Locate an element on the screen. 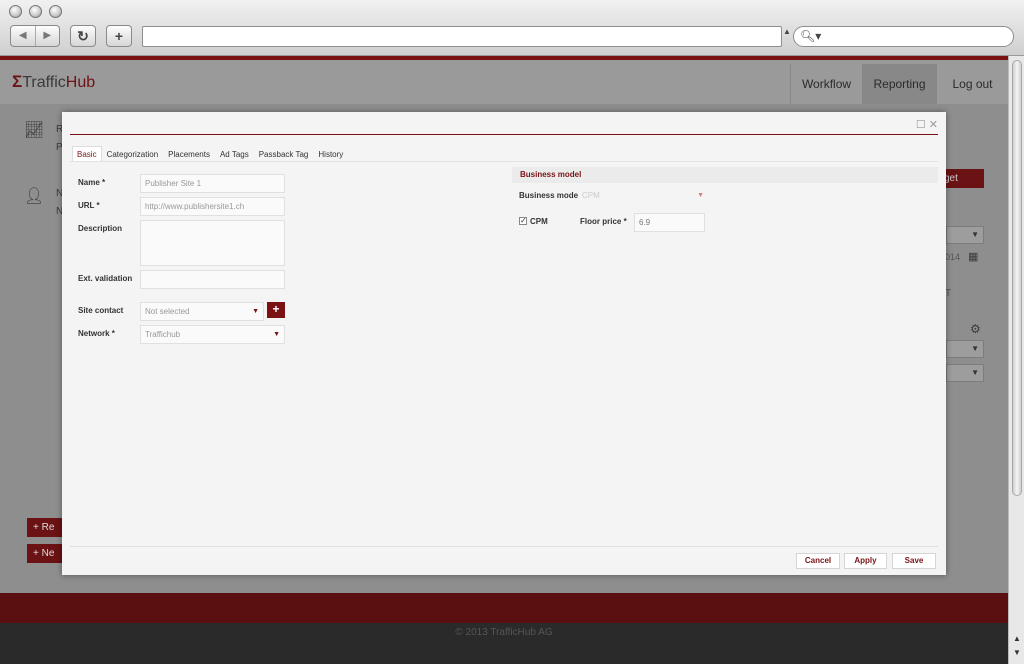 The width and height of the screenshot is (1024, 664). network-label: Network * is located at coordinates (96, 333).